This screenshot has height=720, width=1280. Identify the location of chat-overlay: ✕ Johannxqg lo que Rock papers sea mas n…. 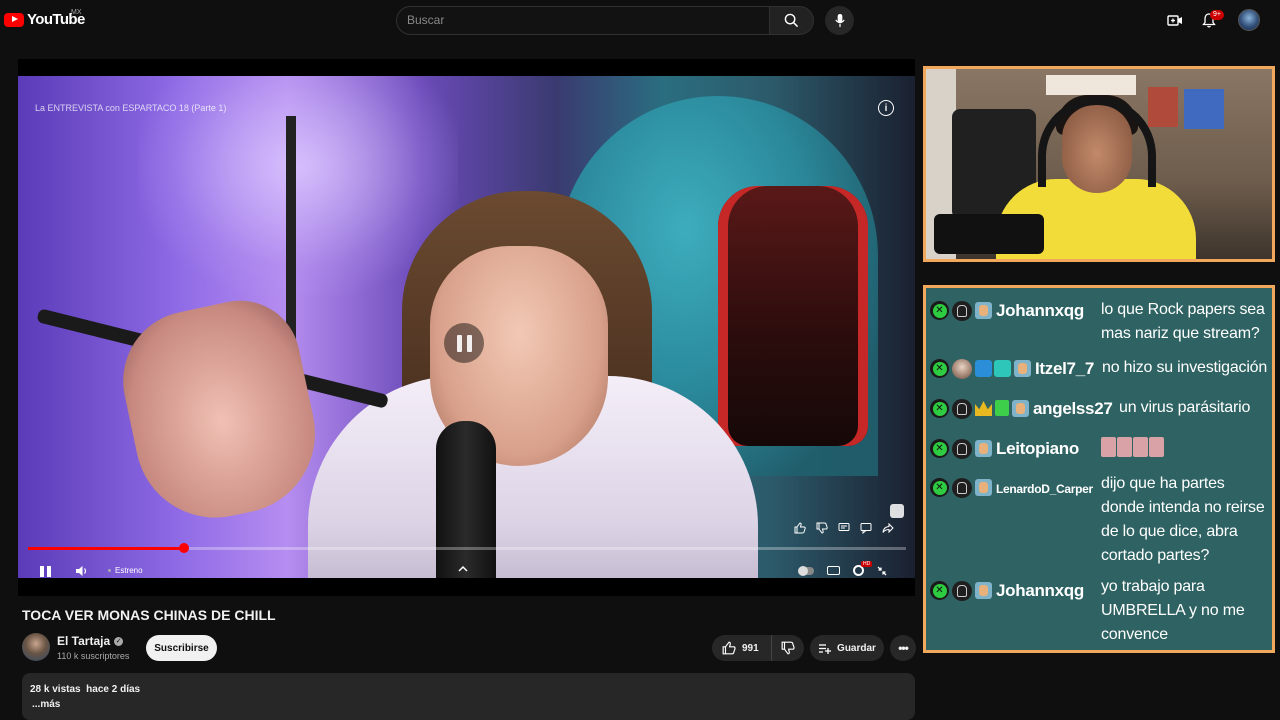
(1099, 469).